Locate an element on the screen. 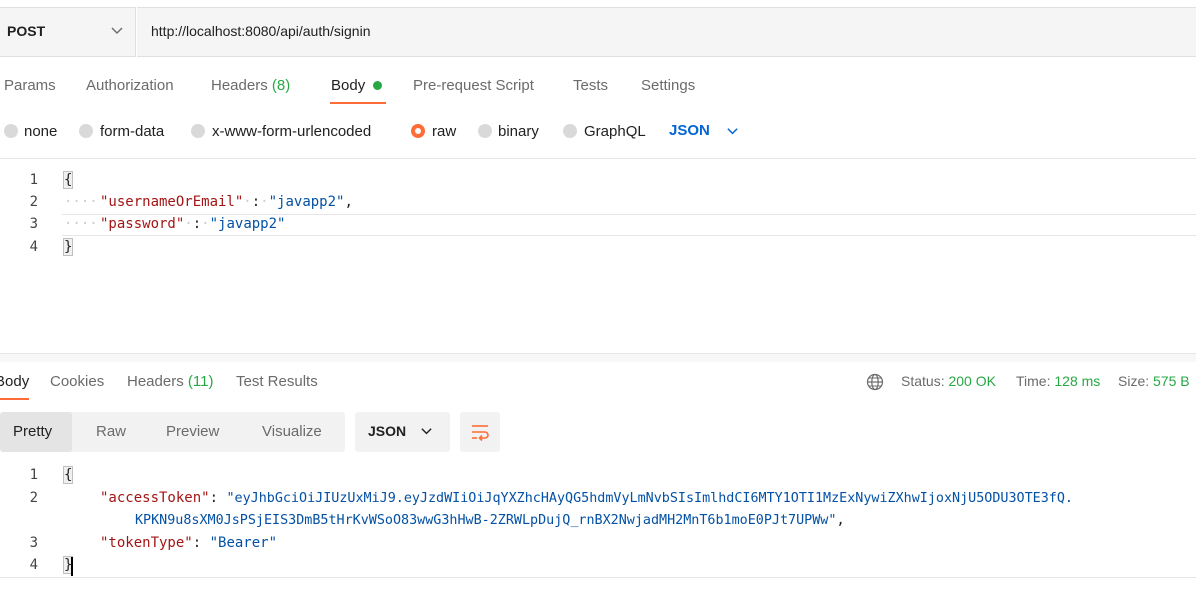  tab-pre-request-script: Pre-request Script is located at coordinates (473, 85).